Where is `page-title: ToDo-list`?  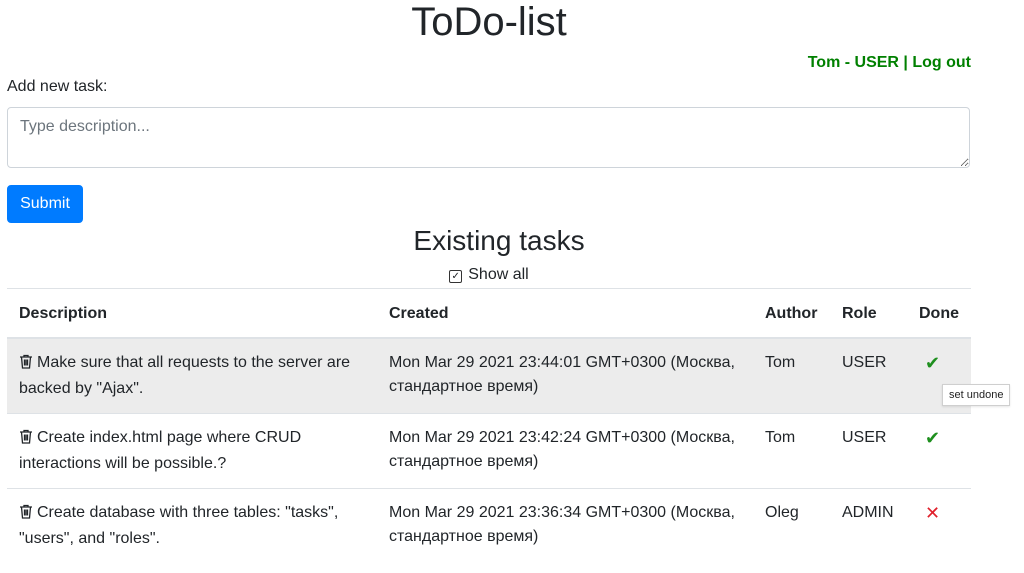 page-title: ToDo-list is located at coordinates (489, 22).